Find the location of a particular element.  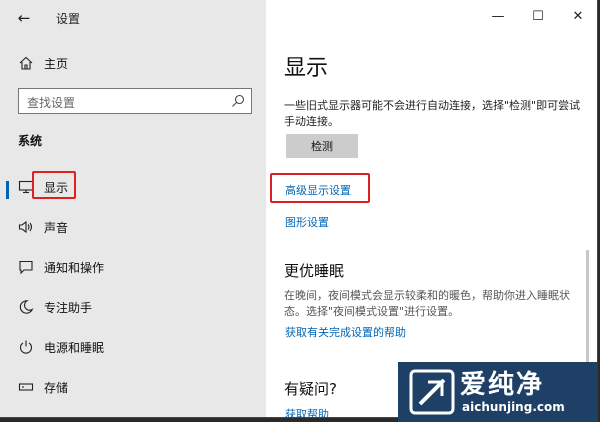

search-placeholder: 查找设置 is located at coordinates (51, 103).